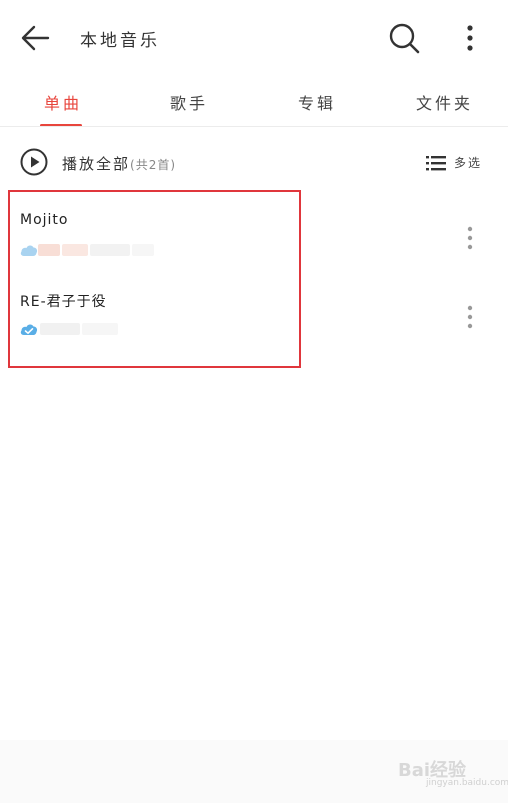  I want to click on search-button, so click(404, 38).